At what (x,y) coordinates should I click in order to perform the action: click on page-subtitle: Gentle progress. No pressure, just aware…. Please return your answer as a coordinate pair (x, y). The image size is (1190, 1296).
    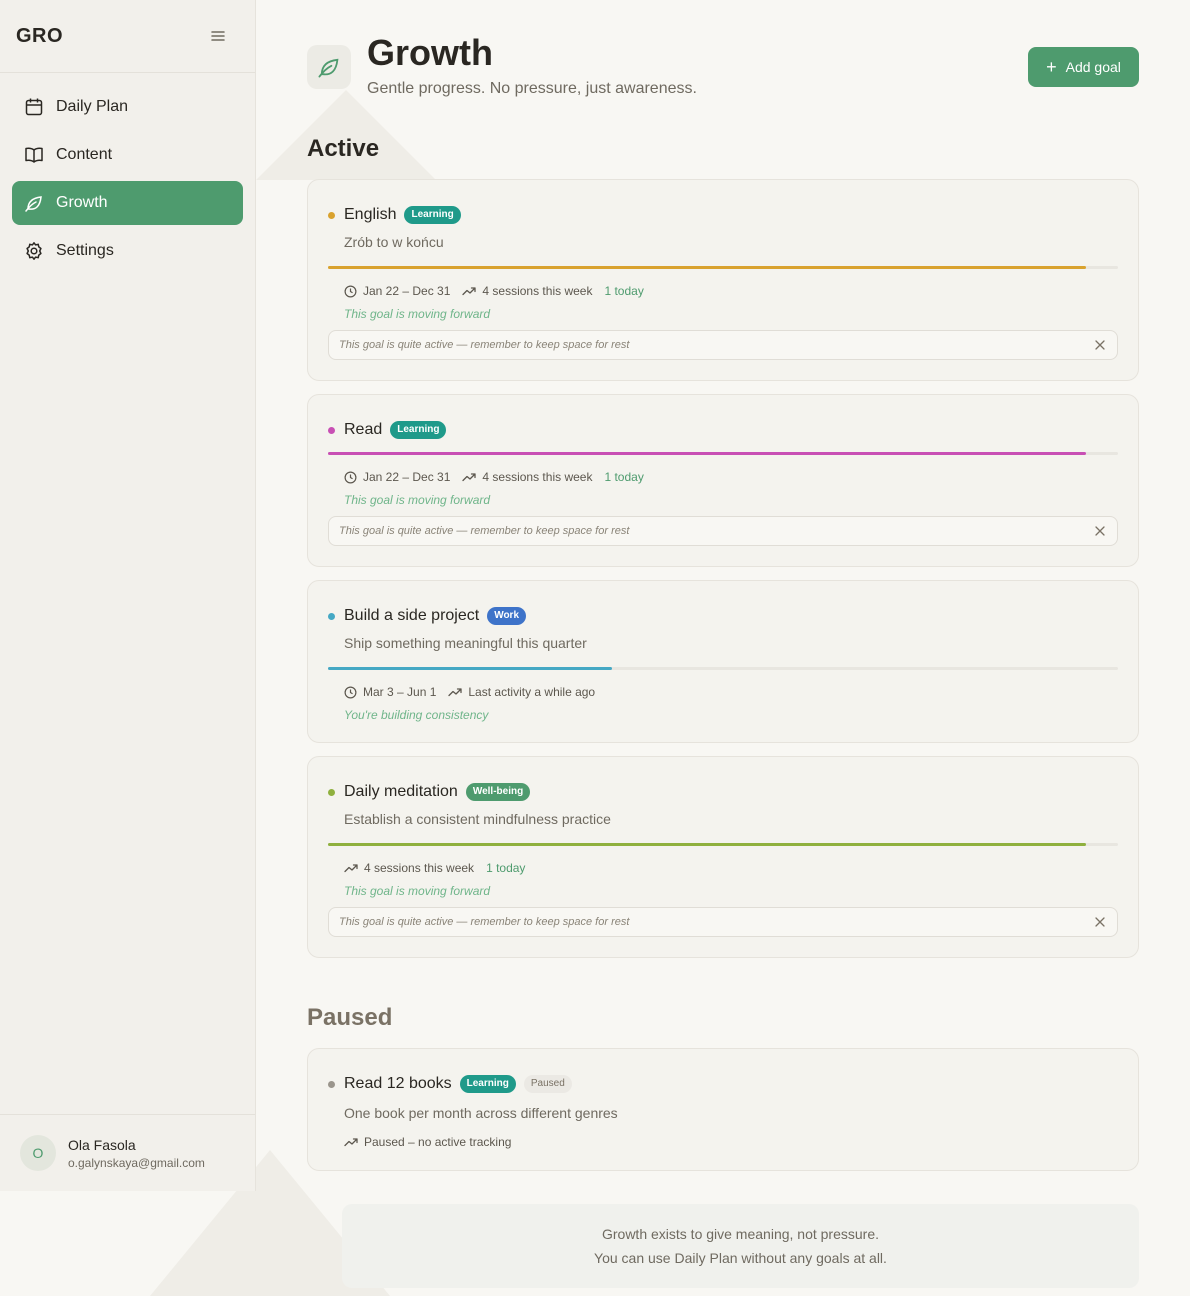
    Looking at the image, I should click on (532, 88).